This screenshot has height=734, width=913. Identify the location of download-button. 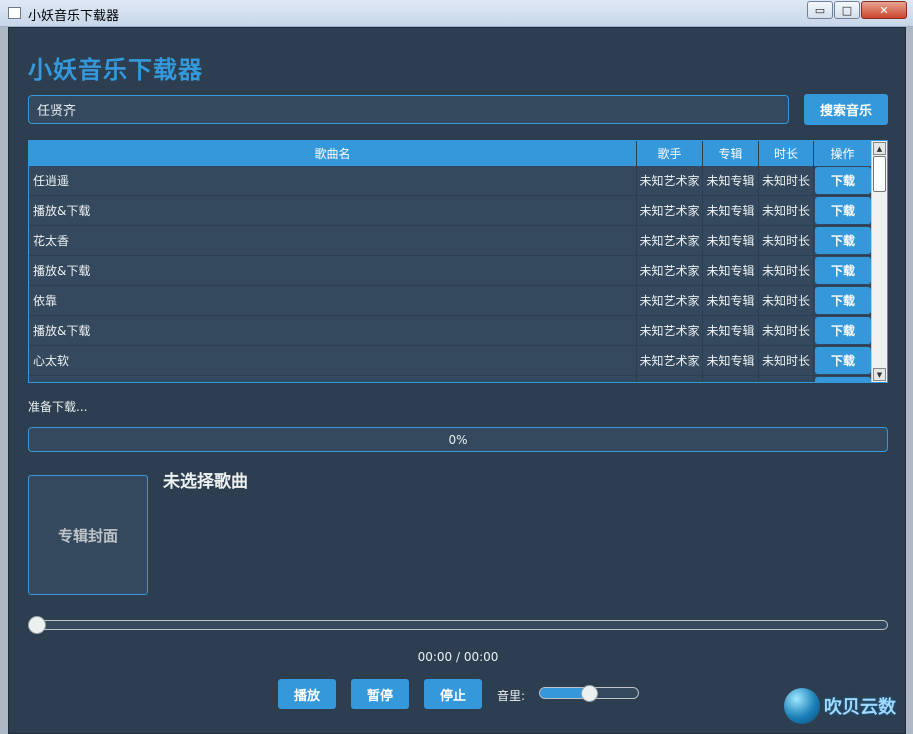
(843, 379).